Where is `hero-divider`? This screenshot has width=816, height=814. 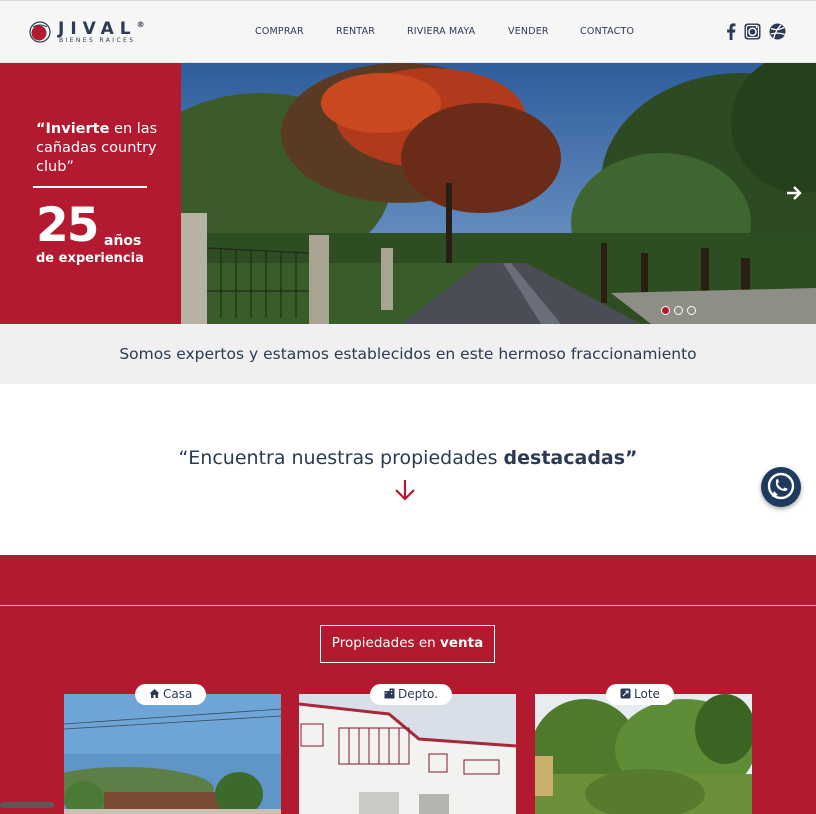 hero-divider is located at coordinates (90, 187).